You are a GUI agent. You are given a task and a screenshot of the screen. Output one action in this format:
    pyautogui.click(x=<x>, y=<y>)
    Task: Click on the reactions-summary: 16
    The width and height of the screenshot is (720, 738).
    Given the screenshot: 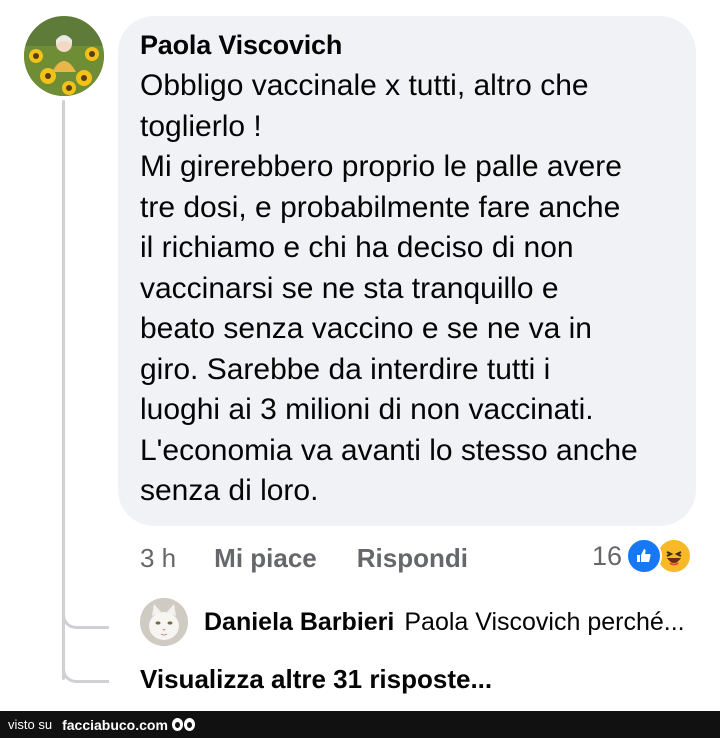 What is the action you would take?
    pyautogui.click(x=642, y=556)
    